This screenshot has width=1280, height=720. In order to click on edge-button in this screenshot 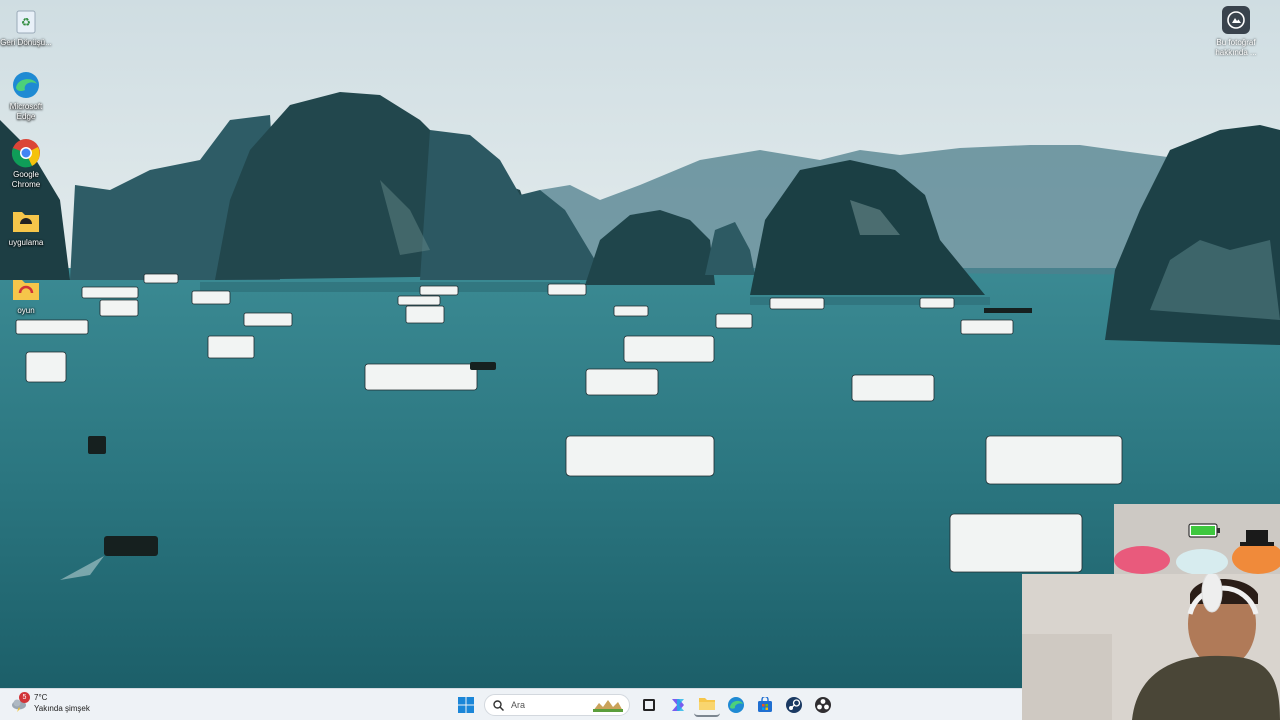, I will do `click(736, 705)`.